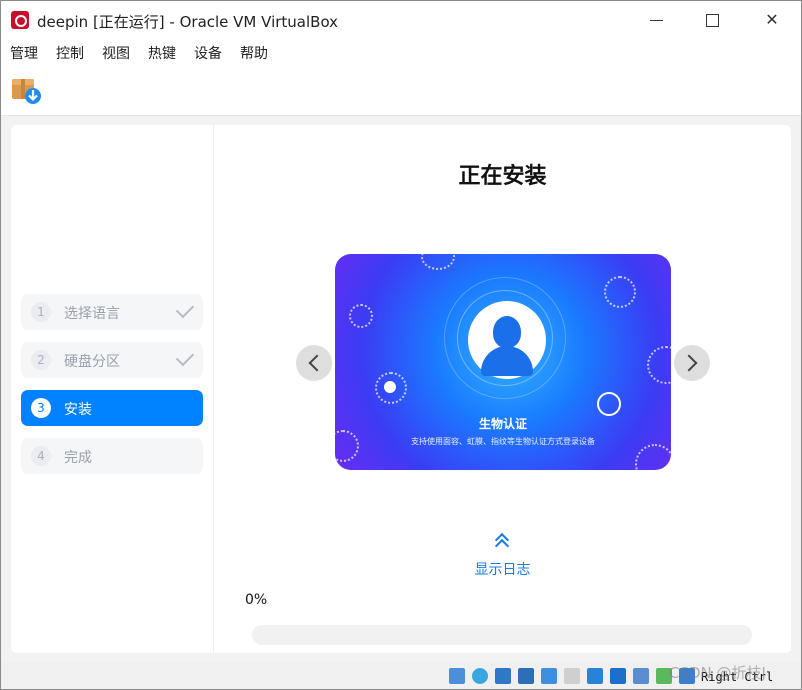  What do you see at coordinates (41, 312) in the screenshot?
I see `step-number: 1` at bounding box center [41, 312].